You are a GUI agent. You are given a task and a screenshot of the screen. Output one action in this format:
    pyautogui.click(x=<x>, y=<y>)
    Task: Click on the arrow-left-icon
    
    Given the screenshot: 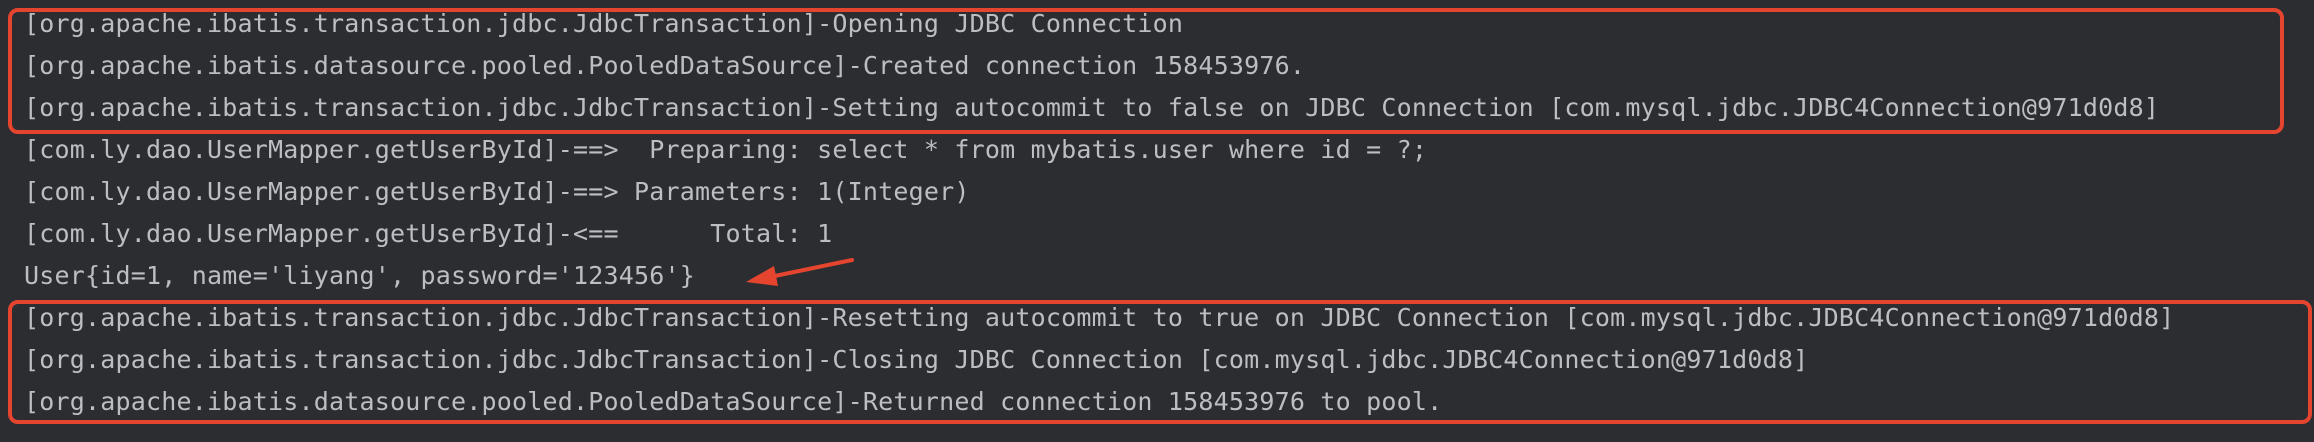 What is the action you would take?
    pyautogui.click(x=800, y=272)
    